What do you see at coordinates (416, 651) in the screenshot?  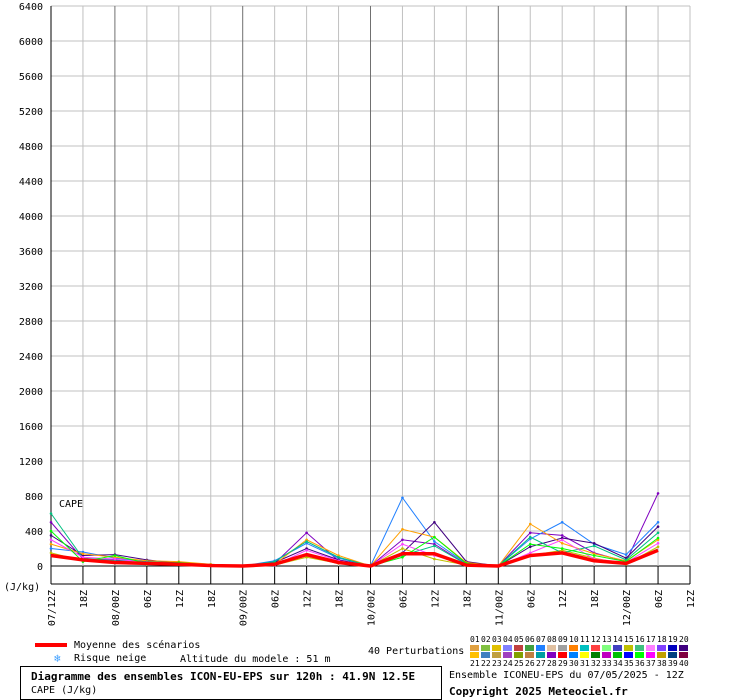 I see `perturbations-label: 40 Perturbations` at bounding box center [416, 651].